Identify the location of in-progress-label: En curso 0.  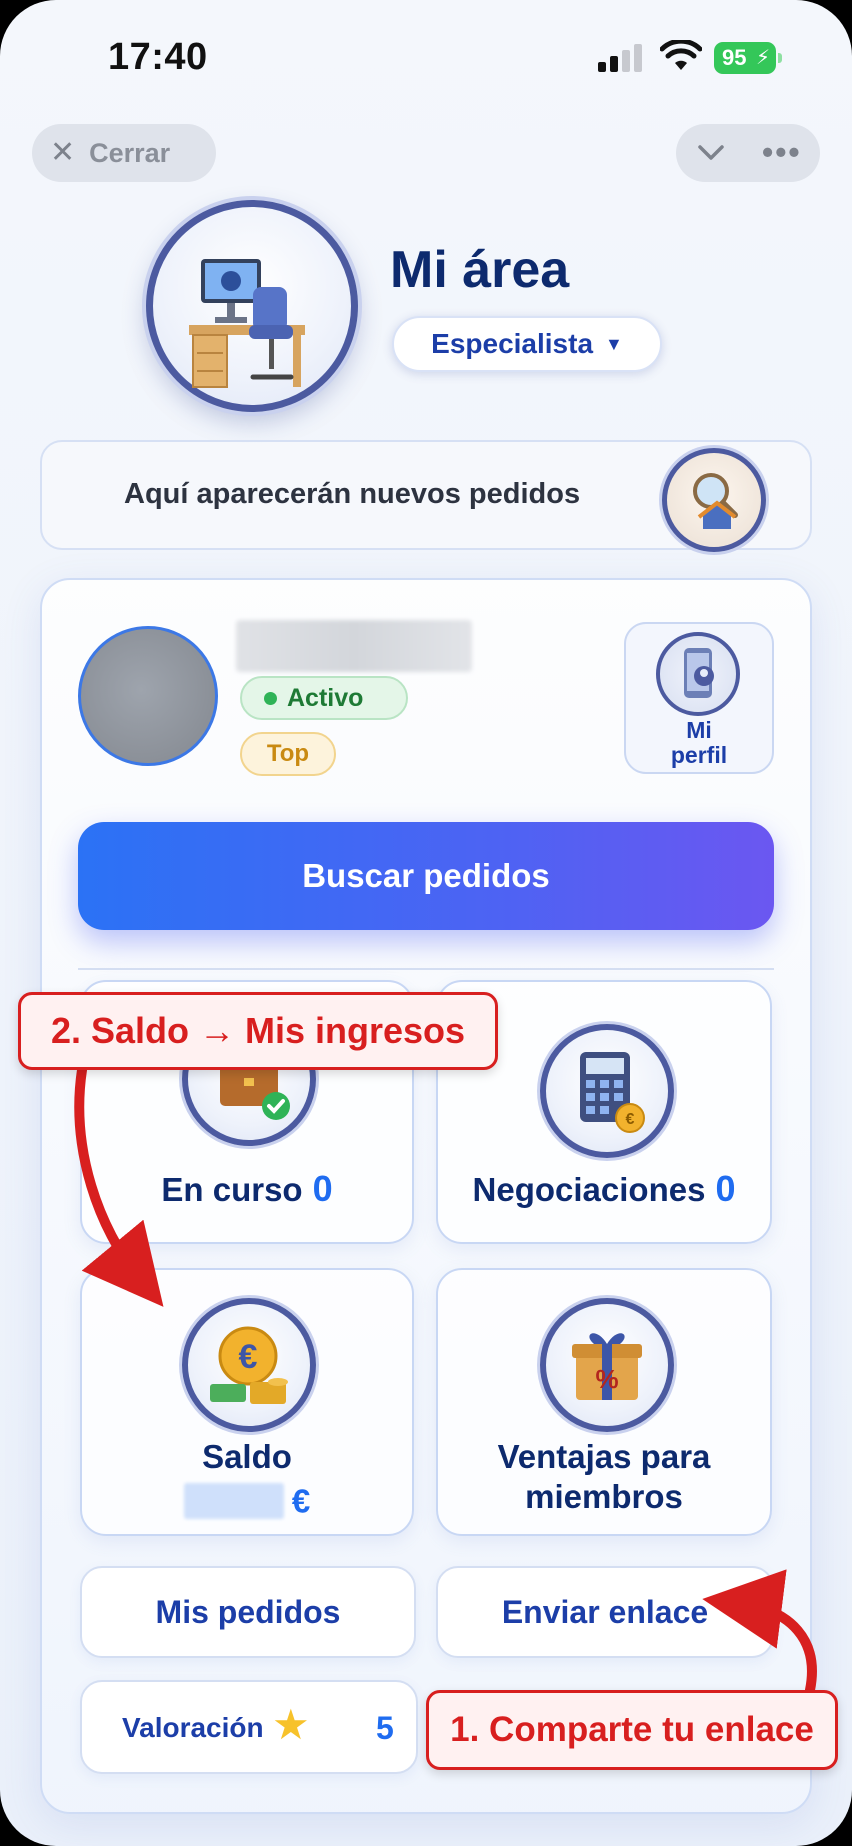
(247, 1188).